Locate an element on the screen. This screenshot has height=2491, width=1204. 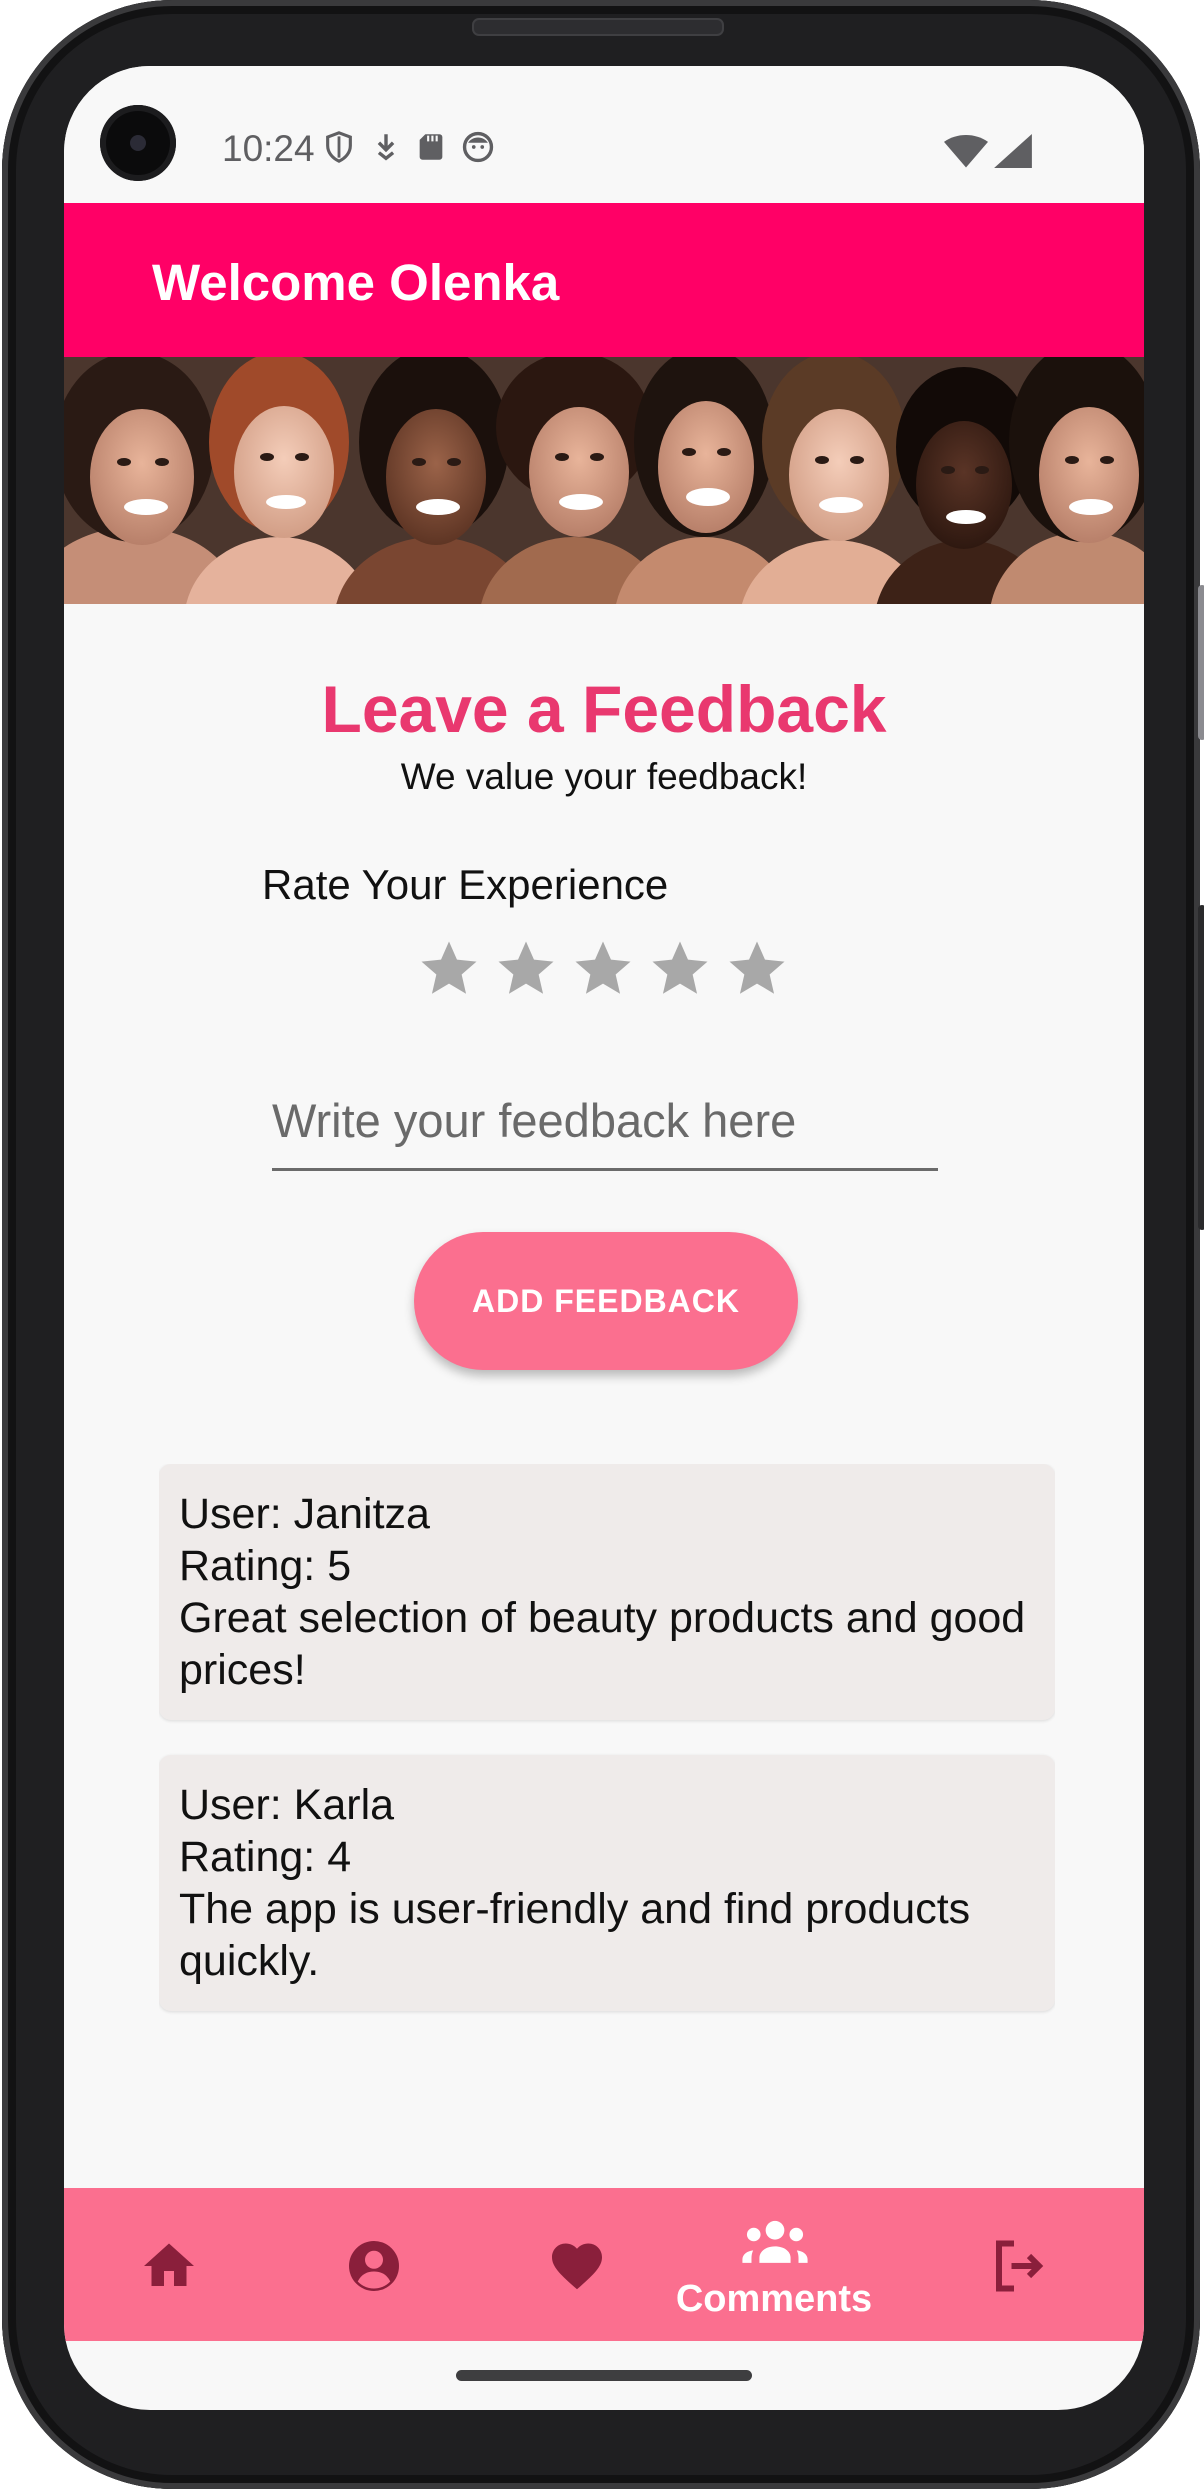
nav-logout is located at coordinates (1019, 2264).